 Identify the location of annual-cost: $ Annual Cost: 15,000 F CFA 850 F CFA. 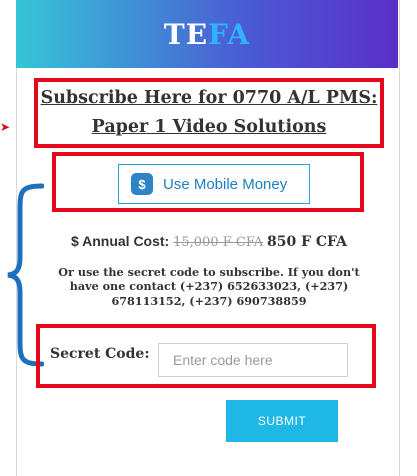
(209, 241).